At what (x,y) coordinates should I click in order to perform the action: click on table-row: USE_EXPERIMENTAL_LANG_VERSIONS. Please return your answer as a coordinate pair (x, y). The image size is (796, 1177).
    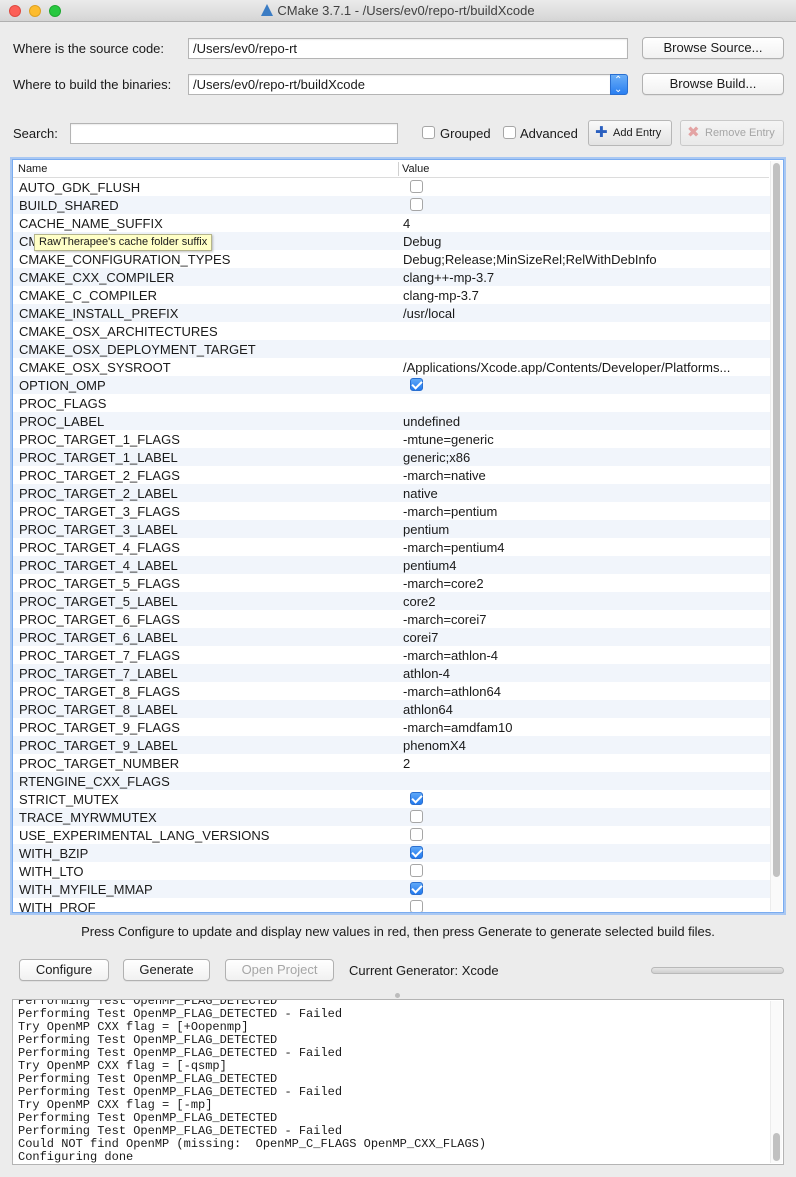
    Looking at the image, I should click on (392, 835).